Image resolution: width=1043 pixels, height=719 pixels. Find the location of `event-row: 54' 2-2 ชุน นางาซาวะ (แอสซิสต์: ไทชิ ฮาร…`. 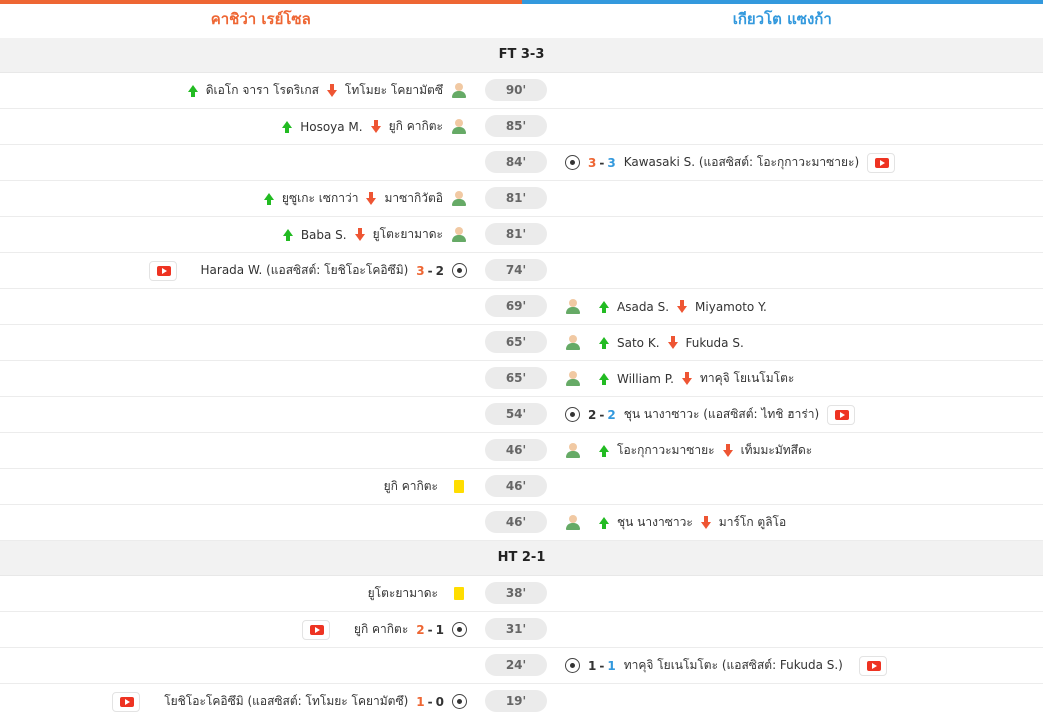

event-row: 54' 2-2 ชุน นางาซาวะ (แอสซิสต์: ไทชิ ฮาร… is located at coordinates (521, 415).